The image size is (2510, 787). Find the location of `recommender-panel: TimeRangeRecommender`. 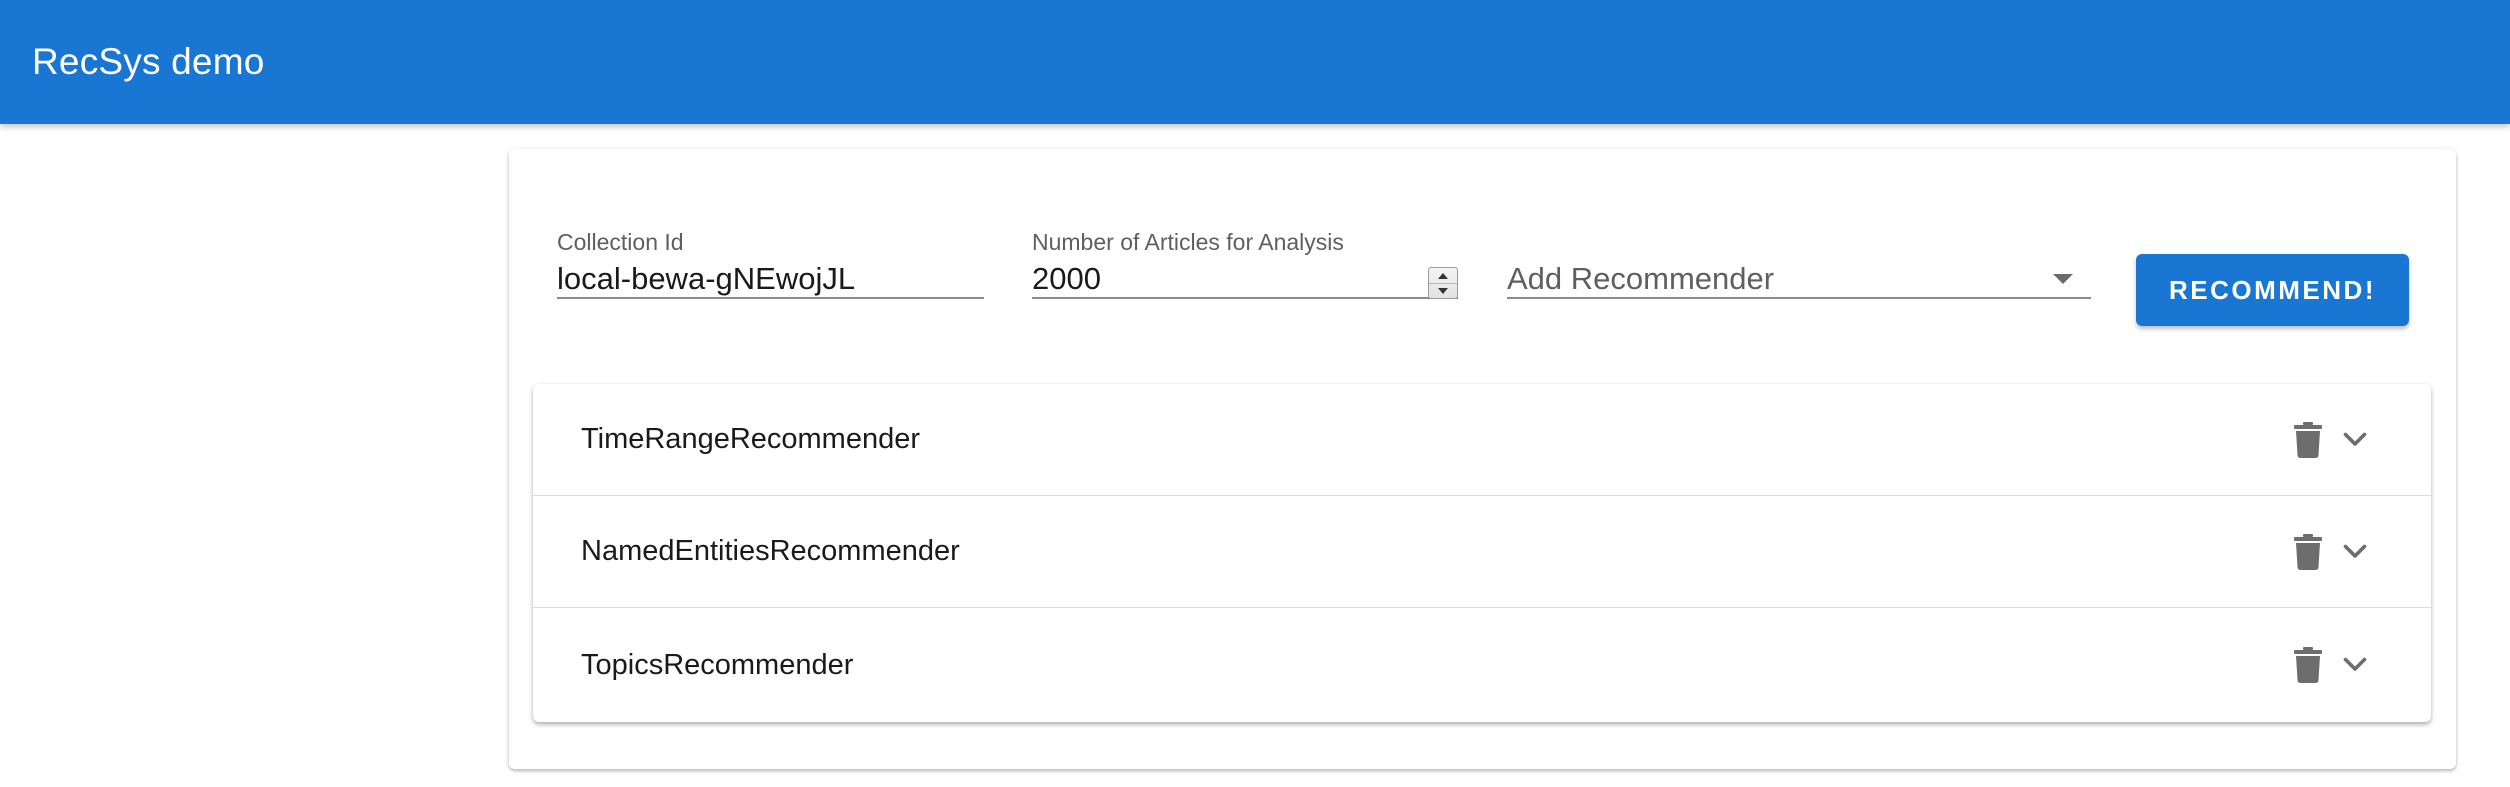

recommender-panel: TimeRangeRecommender is located at coordinates (1482, 440).